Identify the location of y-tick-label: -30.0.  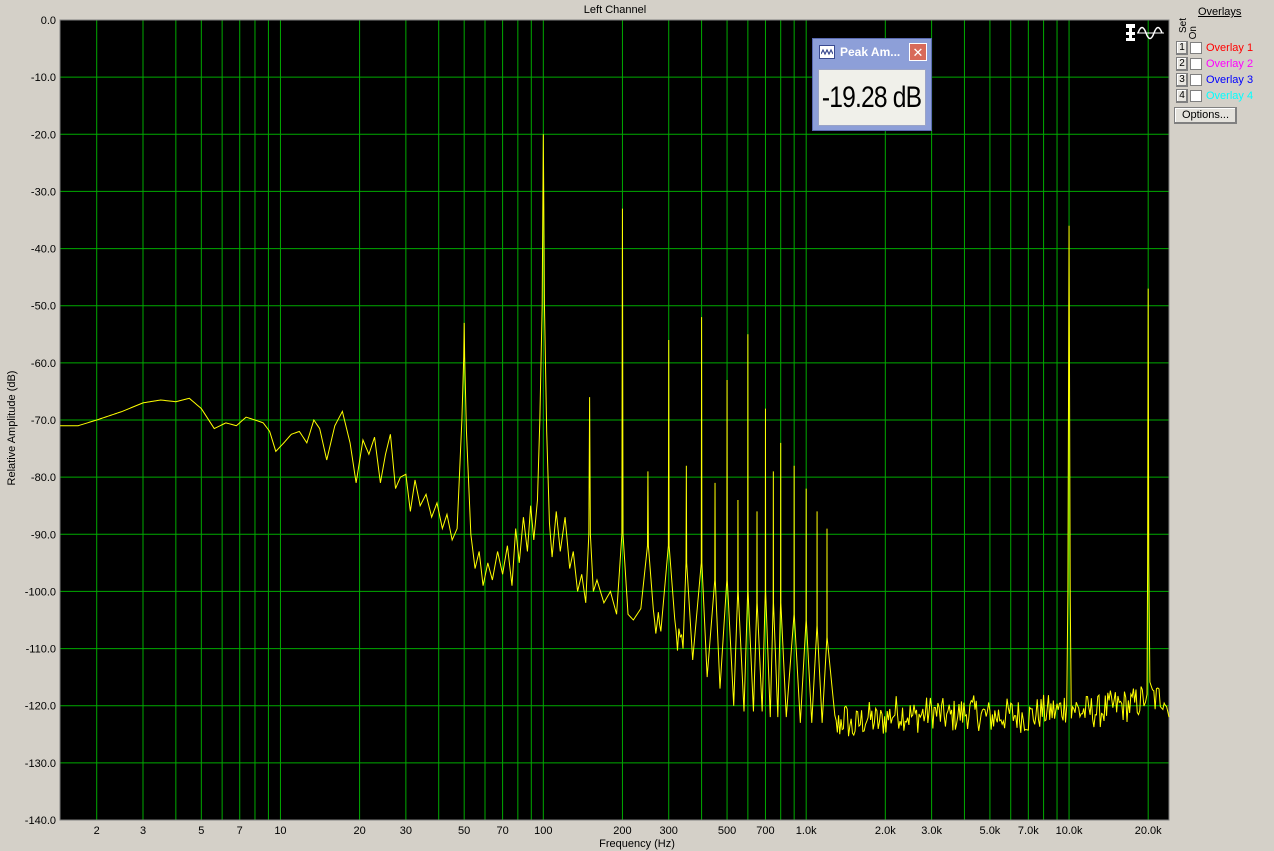
(43, 192).